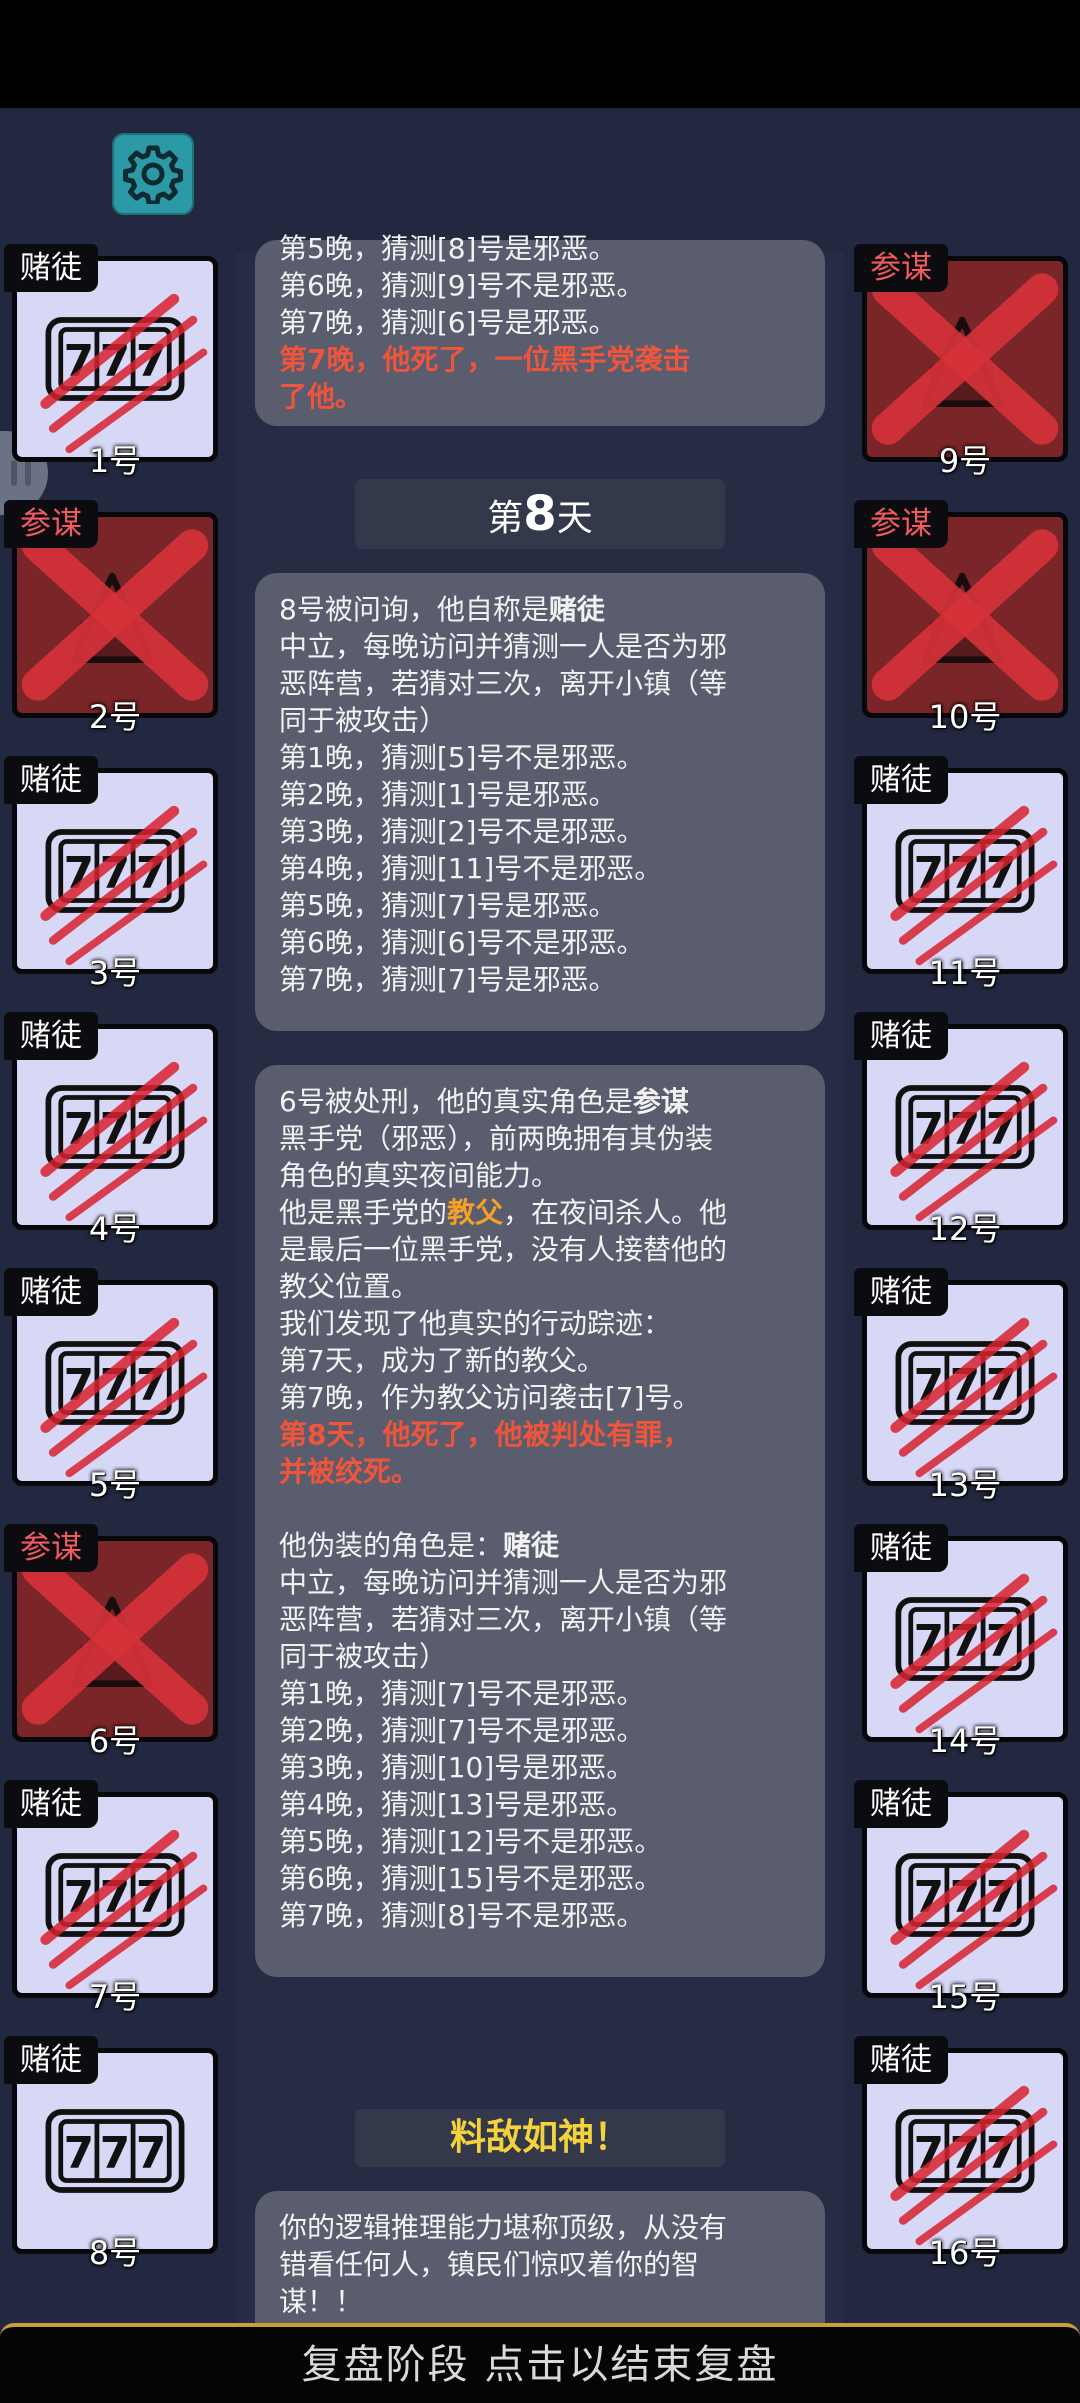 The image size is (1080, 2403). Describe the element at coordinates (111, 362) in the screenshot. I see `player-card: 7 7 7 赌徒 1号` at that location.